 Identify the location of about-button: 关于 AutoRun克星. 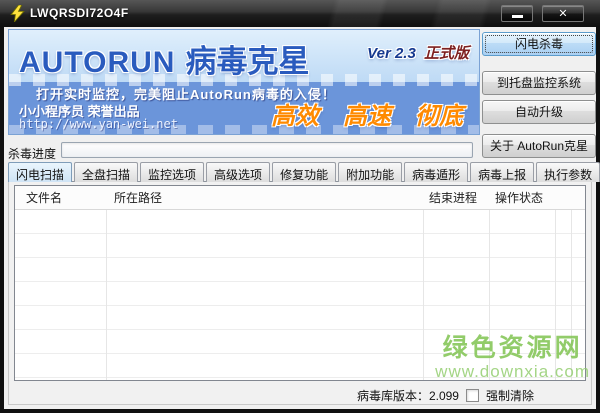
(539, 146).